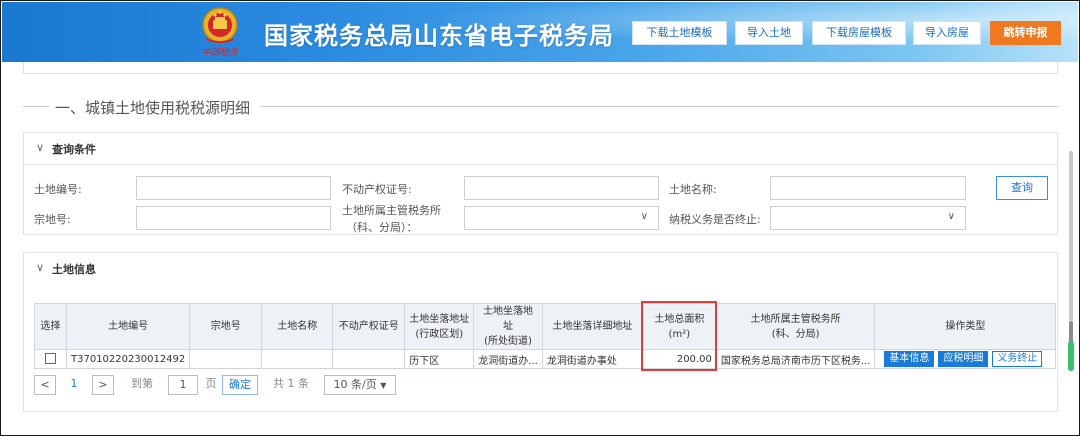  I want to click on land-info-title: 土地信息, so click(74, 269).